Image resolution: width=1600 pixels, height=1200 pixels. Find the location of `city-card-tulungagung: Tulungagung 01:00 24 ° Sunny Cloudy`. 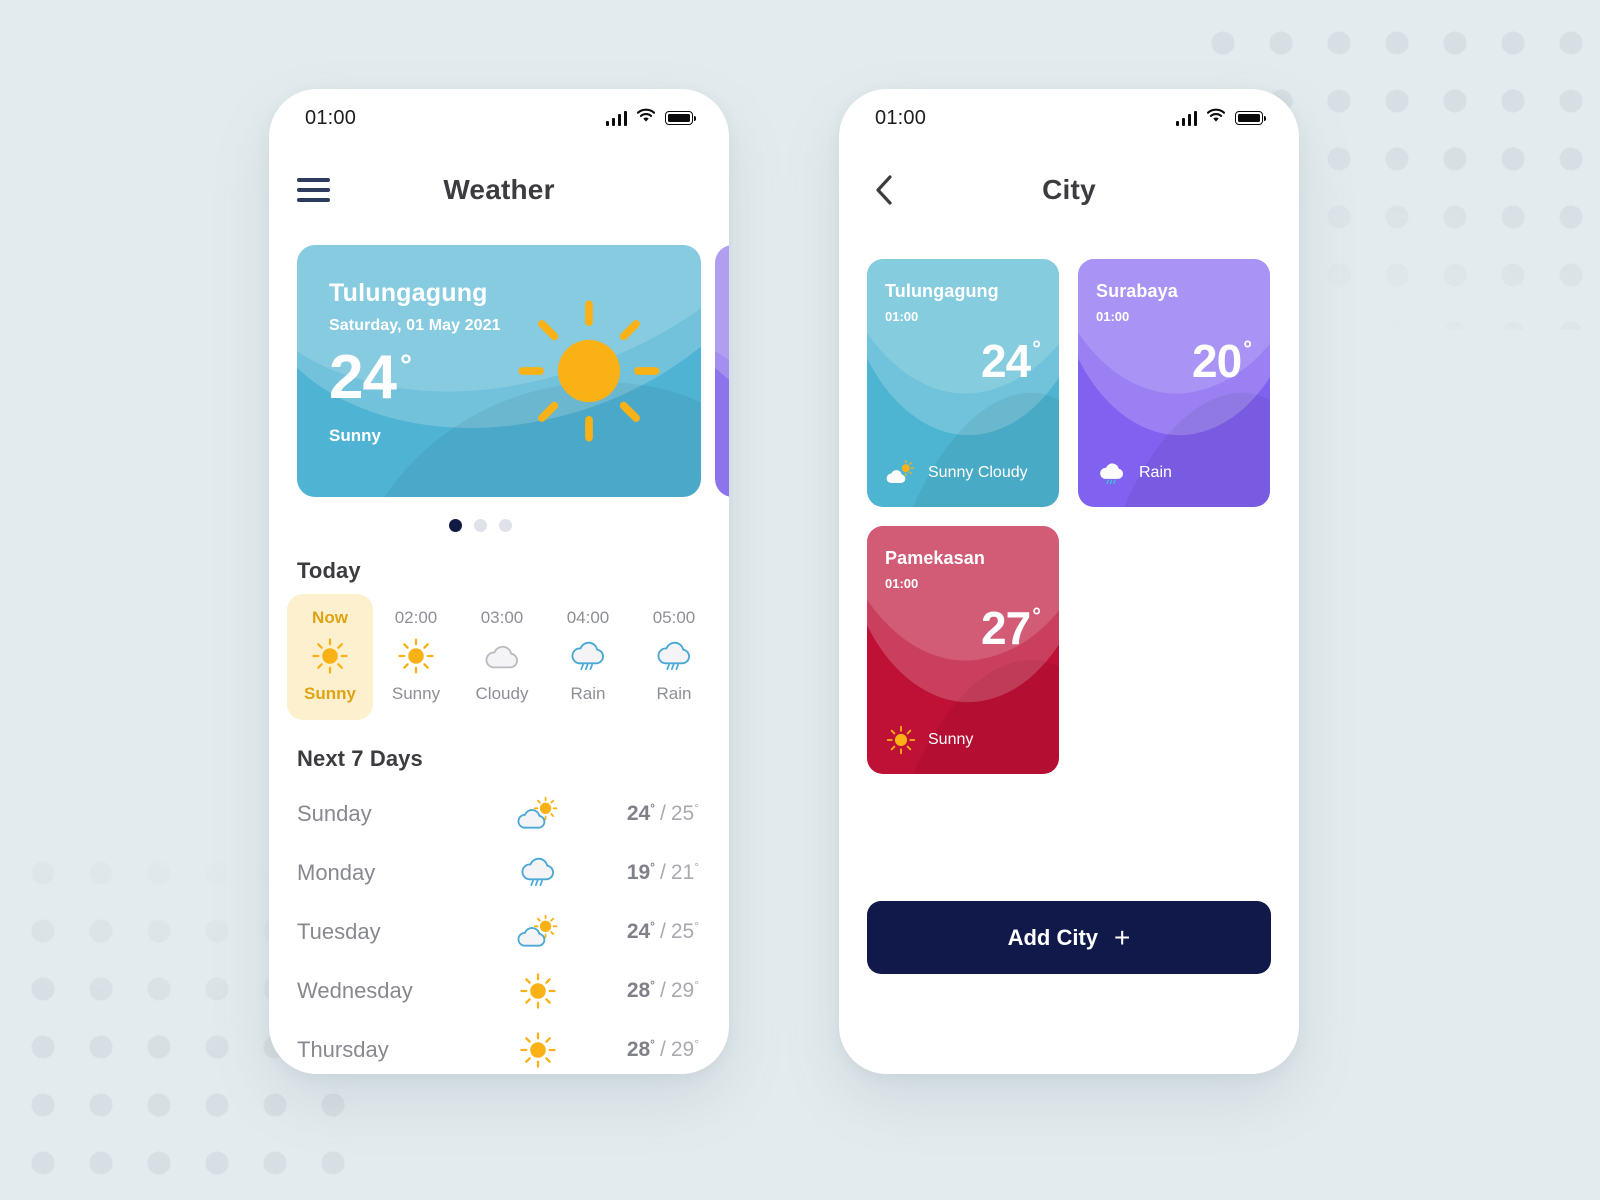

city-card-tulungagung: Tulungagung 01:00 24 ° Sunny Cloudy is located at coordinates (963, 383).